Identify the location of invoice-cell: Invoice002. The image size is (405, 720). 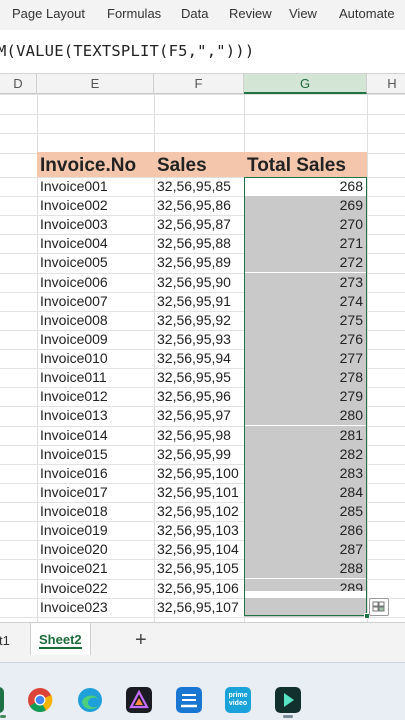
(95, 205).